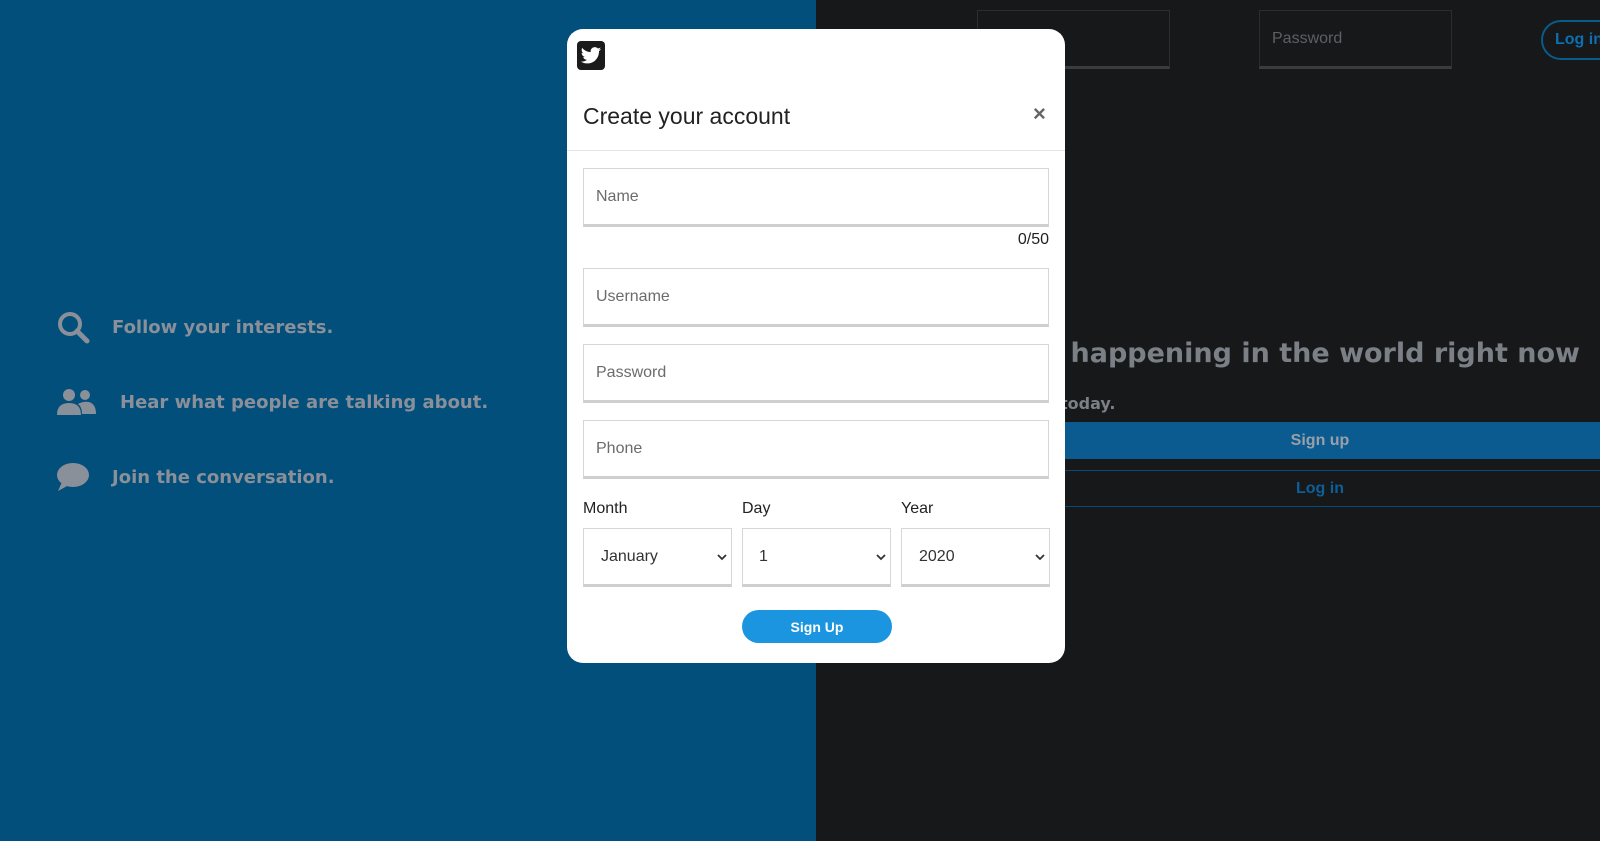  I want to click on month-value: January, so click(629, 556).